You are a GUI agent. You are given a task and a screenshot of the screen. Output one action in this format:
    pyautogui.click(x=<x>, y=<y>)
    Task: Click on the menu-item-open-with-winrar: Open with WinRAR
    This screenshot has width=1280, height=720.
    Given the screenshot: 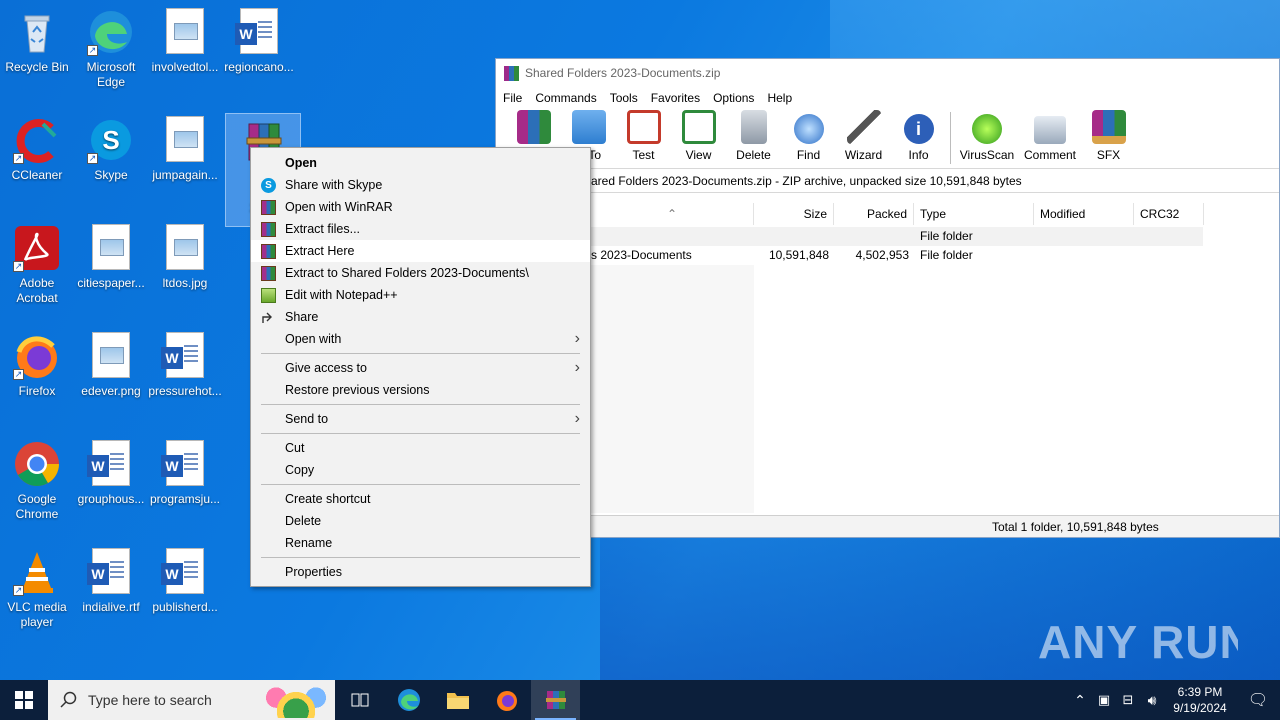 What is the action you would take?
    pyautogui.click(x=420, y=207)
    